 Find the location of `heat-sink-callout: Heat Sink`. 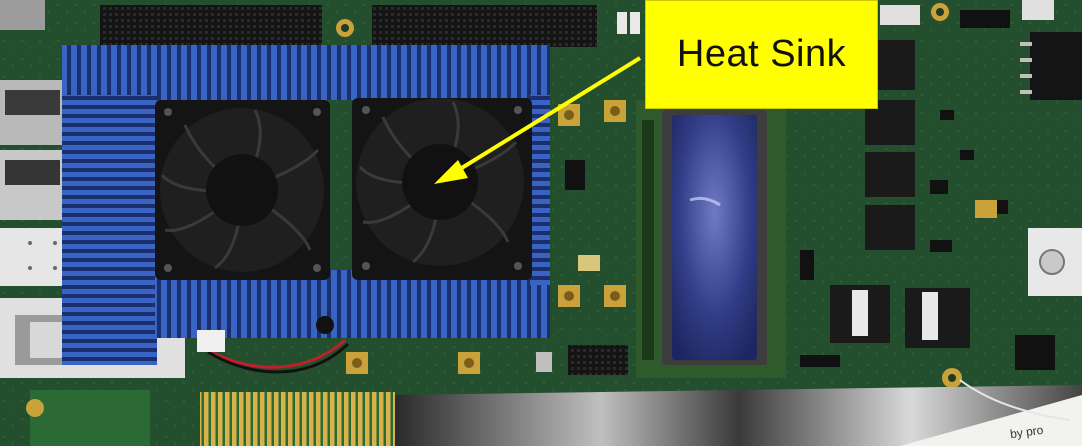

heat-sink-callout: Heat Sink is located at coordinates (761, 54).